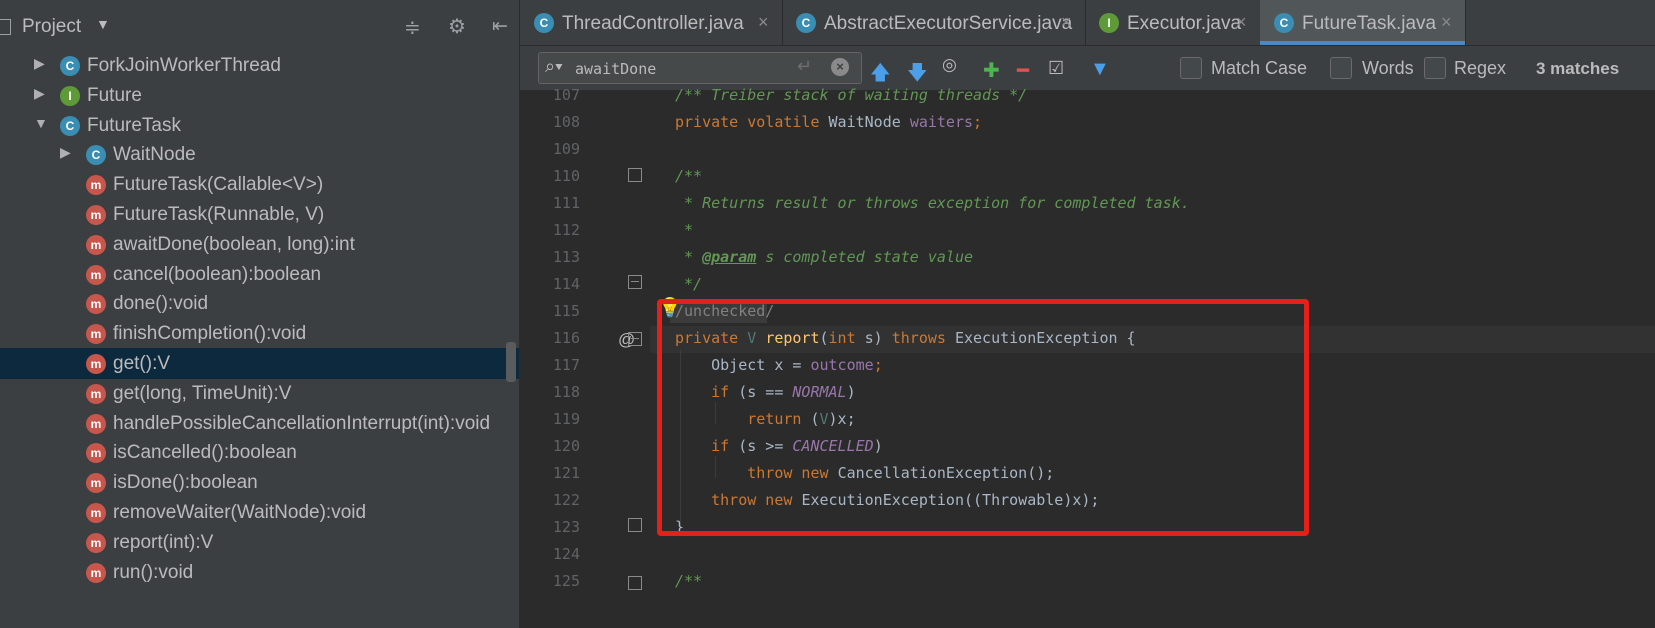  Describe the element at coordinates (946, 473) in the screenshot. I see `code: CancellationException();` at that location.